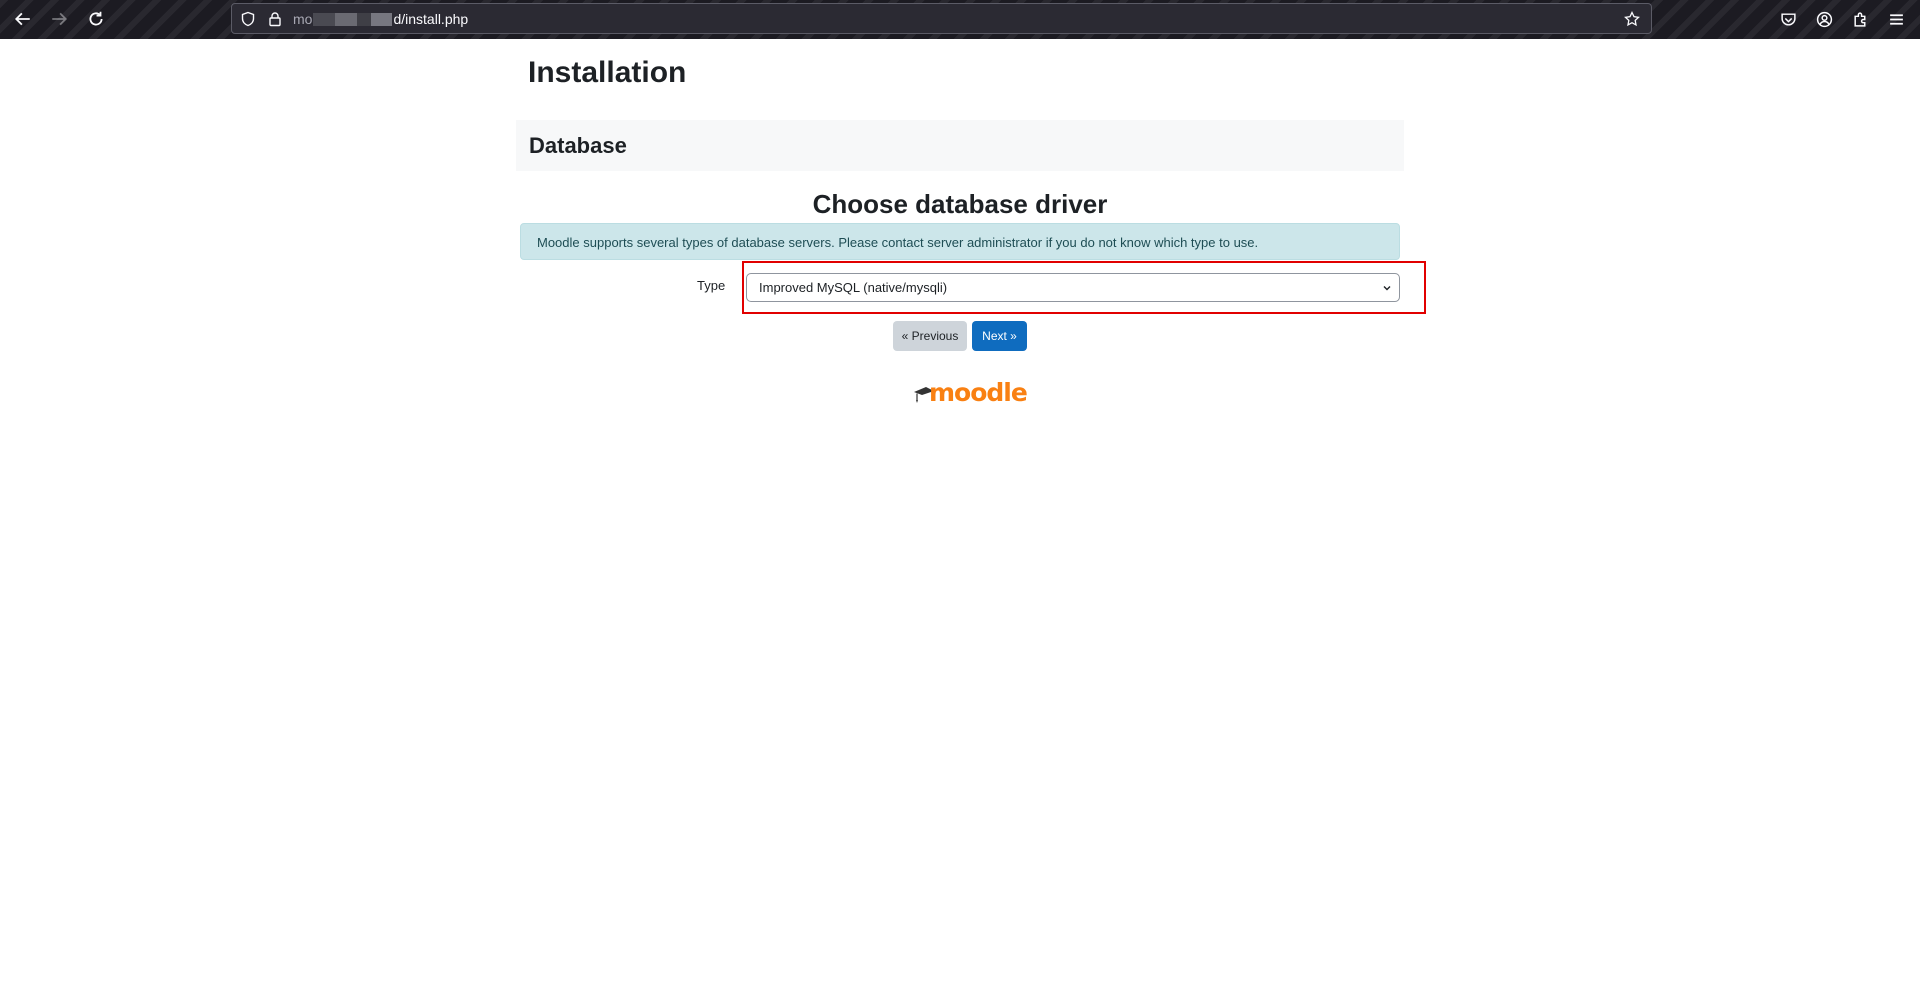  Describe the element at coordinates (303, 19) in the screenshot. I see `url-host-start: mo` at that location.